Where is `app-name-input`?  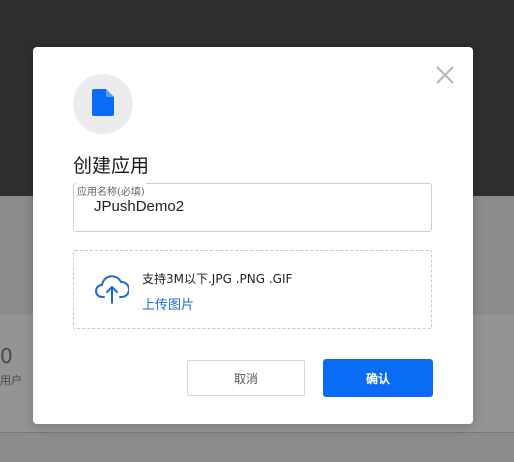 app-name-input is located at coordinates (254, 206).